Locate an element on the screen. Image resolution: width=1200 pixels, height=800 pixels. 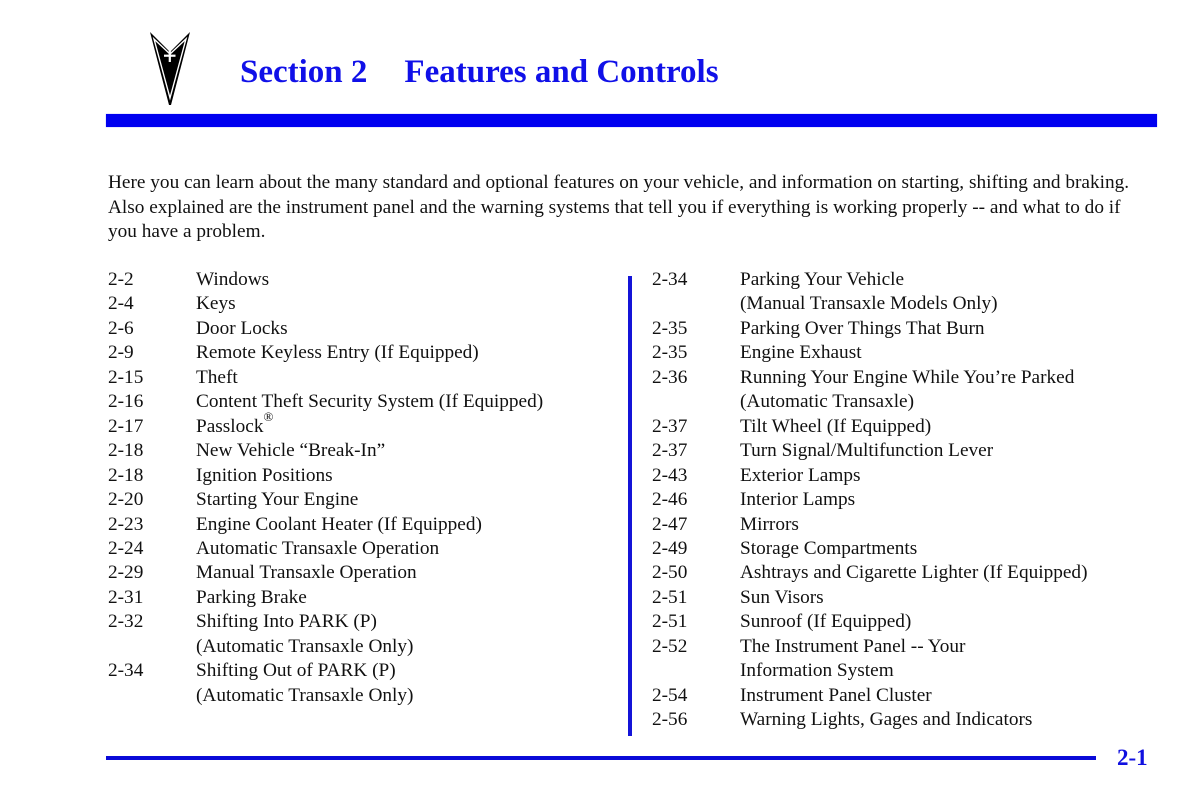
toc-entry: 2-47 Mirrors is located at coordinates (870, 525).